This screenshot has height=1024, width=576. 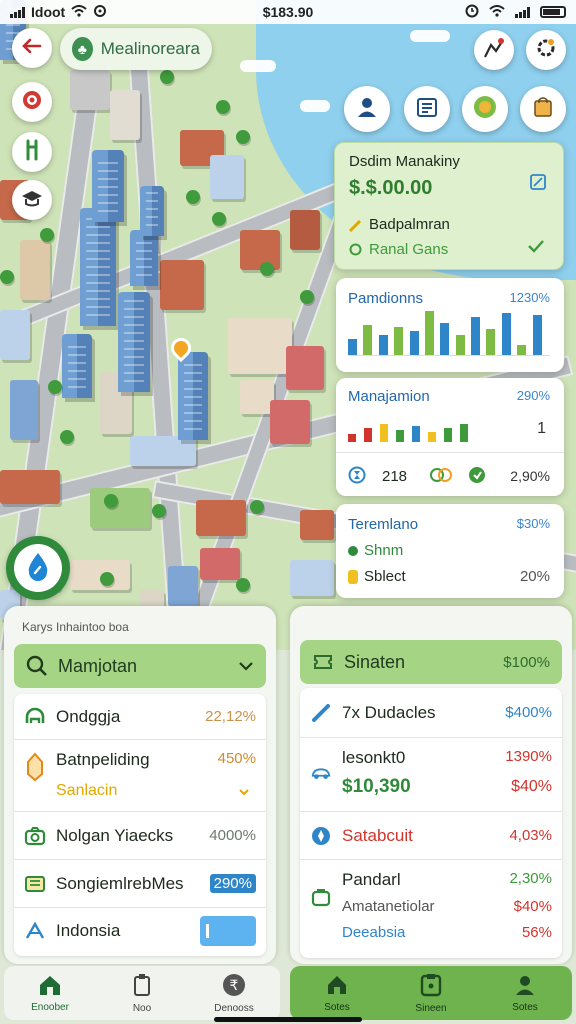 I want to click on battery-icon, so click(x=553, y=12).